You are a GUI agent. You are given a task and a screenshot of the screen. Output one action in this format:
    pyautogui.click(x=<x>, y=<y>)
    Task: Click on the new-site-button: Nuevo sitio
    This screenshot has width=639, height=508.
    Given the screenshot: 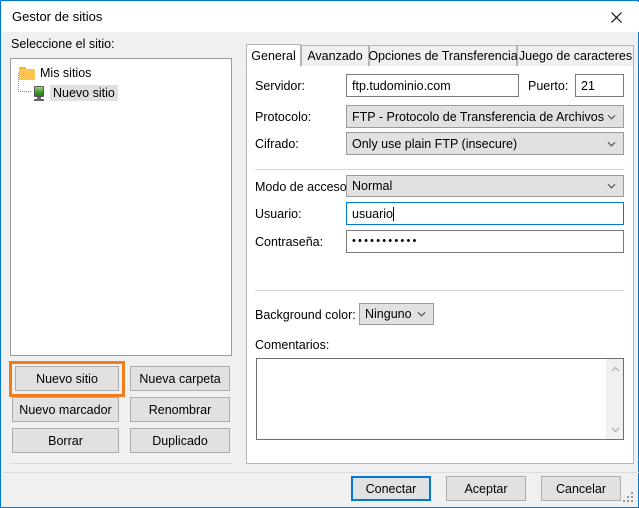 What is the action you would take?
    pyautogui.click(x=67, y=378)
    